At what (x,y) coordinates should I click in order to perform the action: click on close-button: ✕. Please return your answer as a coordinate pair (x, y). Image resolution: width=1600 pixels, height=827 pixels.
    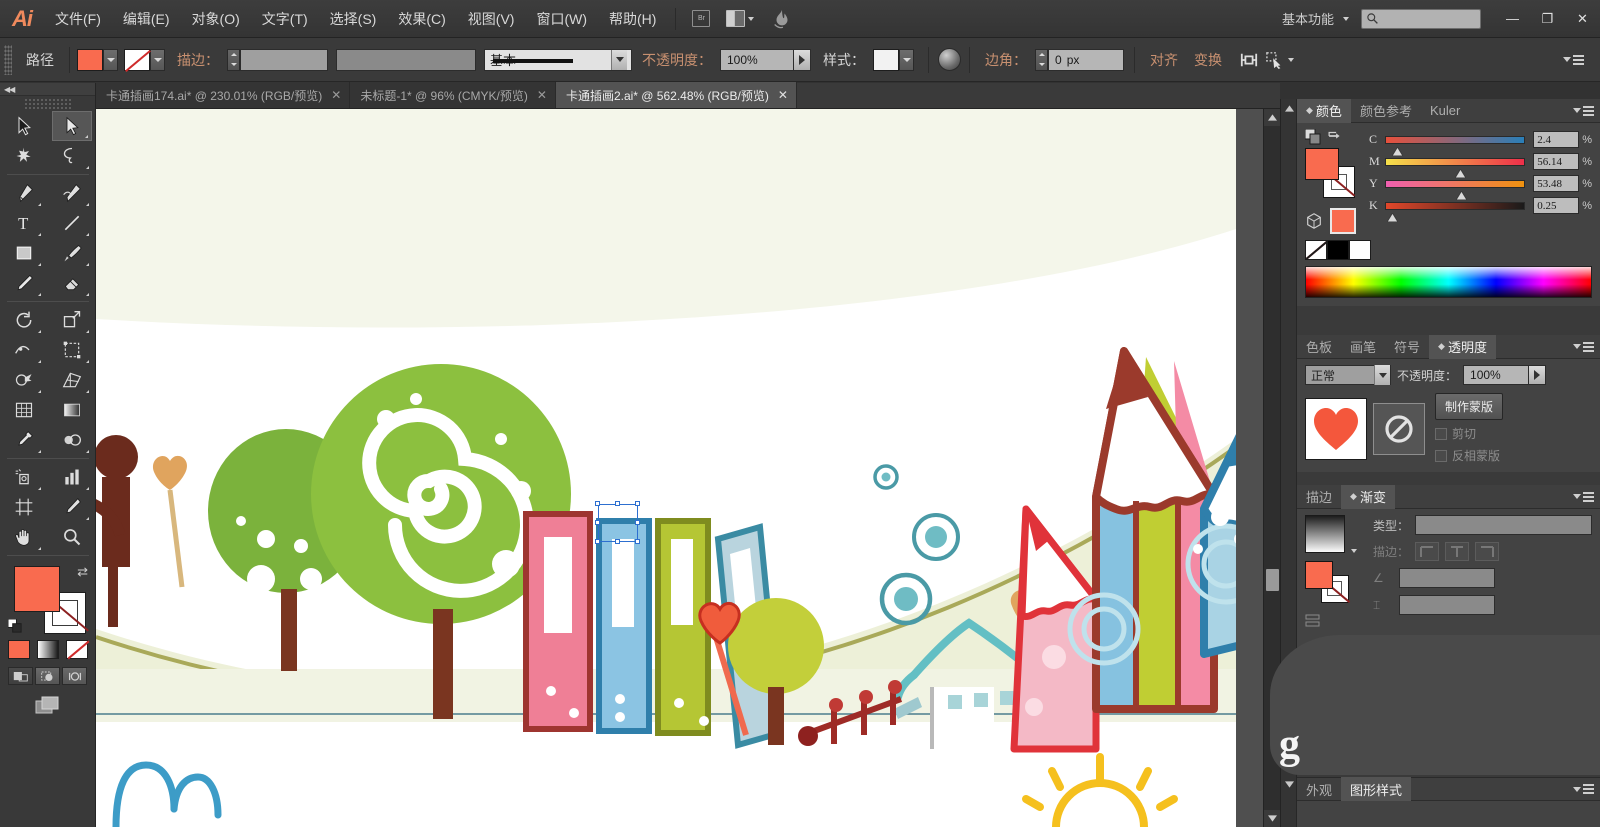
    Looking at the image, I should click on (1582, 19).